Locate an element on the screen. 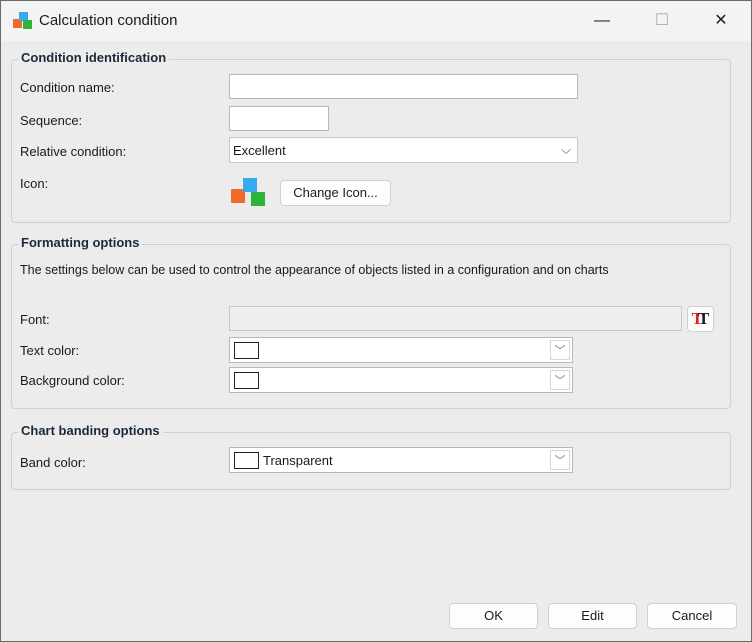 The width and height of the screenshot is (752, 642). relative-condition-select: Excellent ⌵ is located at coordinates (403, 150).